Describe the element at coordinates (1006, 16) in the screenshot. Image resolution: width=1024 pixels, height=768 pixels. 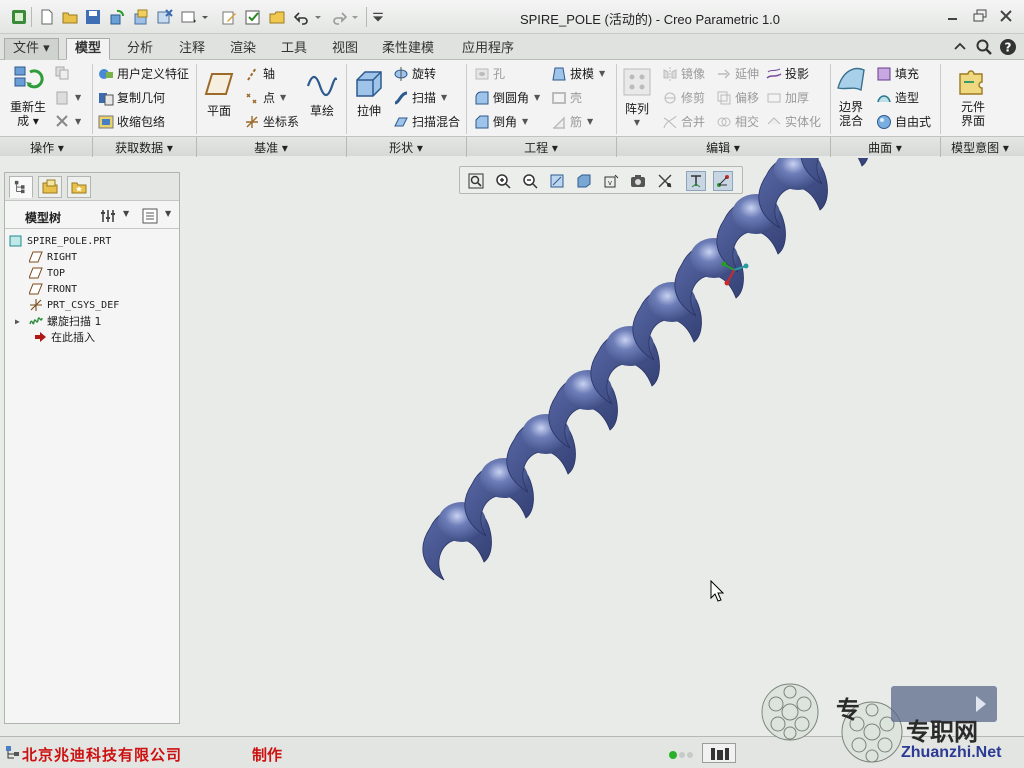
I see `close-icon` at that location.